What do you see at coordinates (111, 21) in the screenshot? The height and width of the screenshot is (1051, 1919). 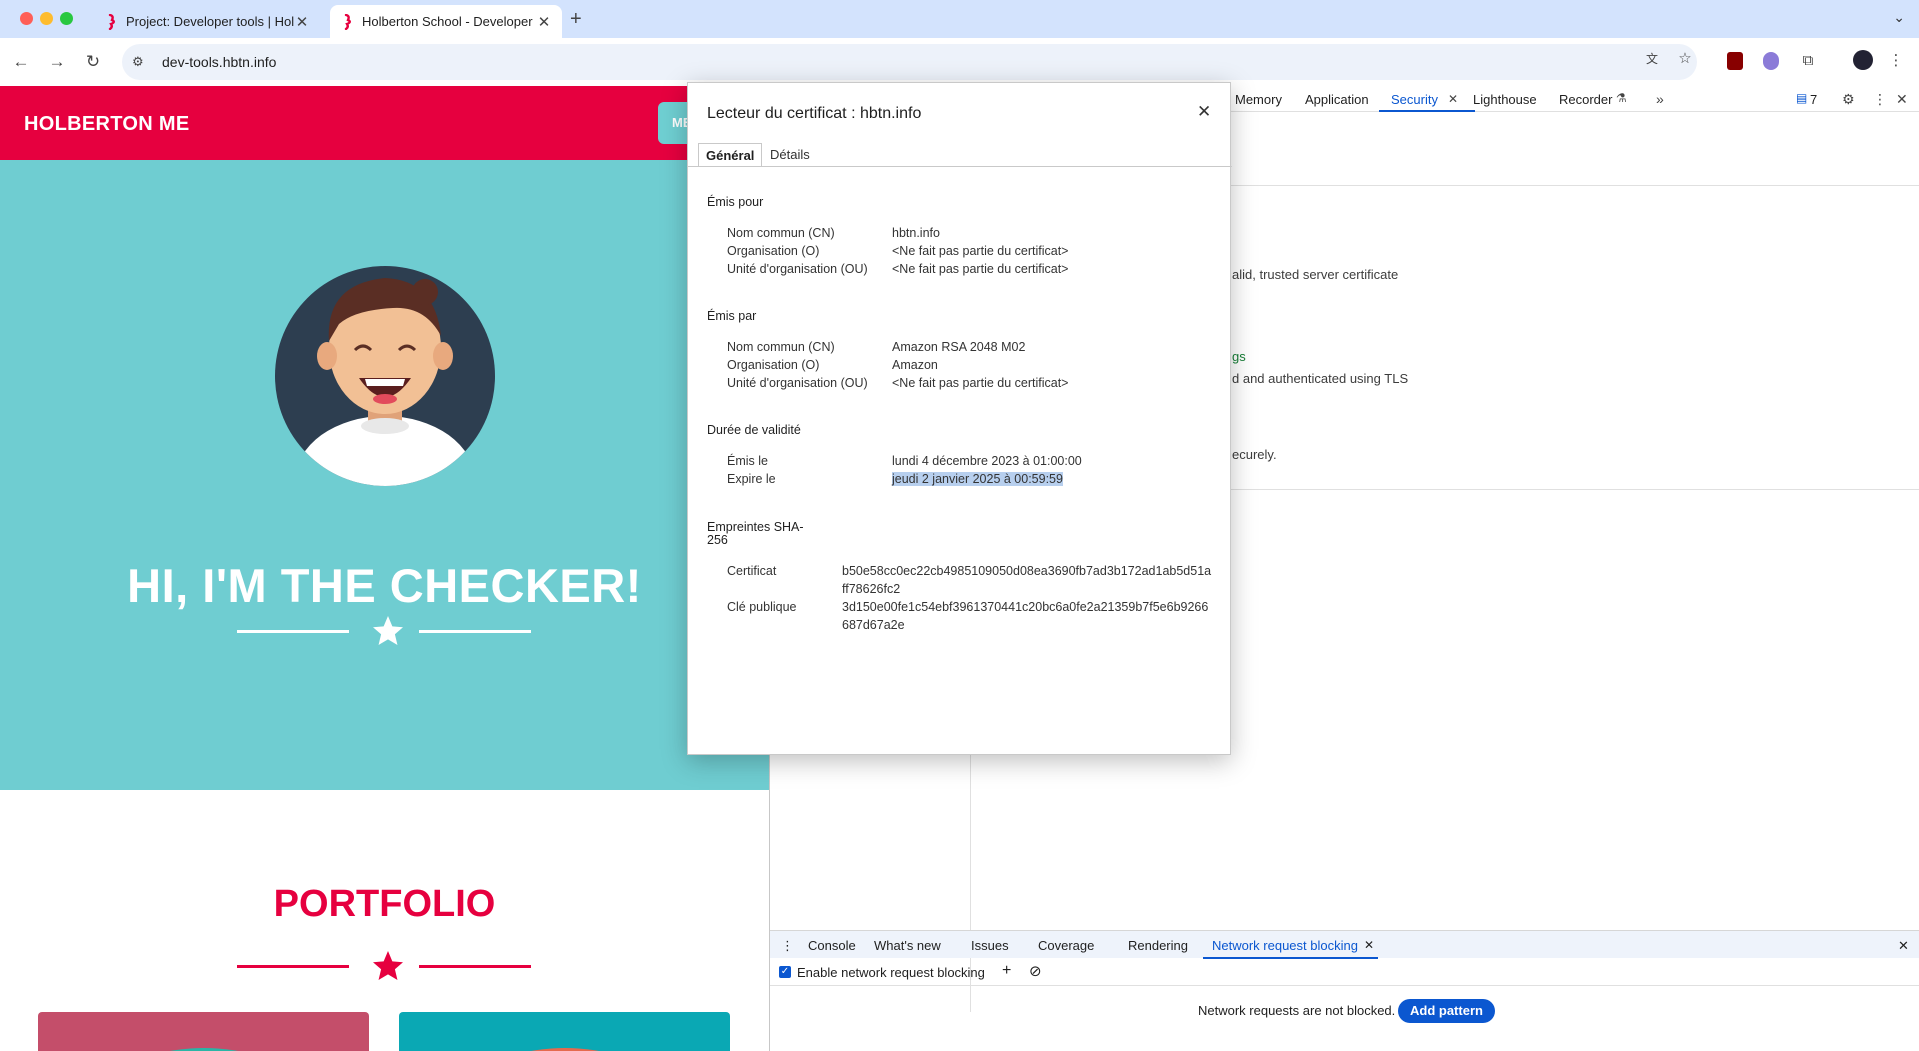 I see `holberton-favicon-icon` at bounding box center [111, 21].